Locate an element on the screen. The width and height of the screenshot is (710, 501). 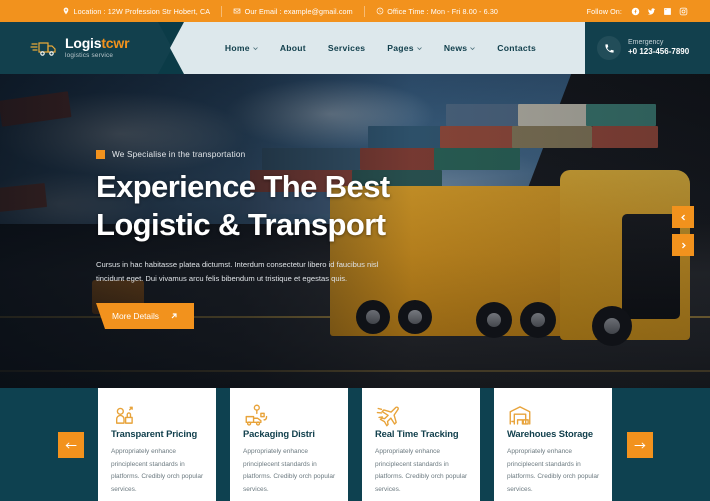
arrow-left-icon is located at coordinates (71, 445).